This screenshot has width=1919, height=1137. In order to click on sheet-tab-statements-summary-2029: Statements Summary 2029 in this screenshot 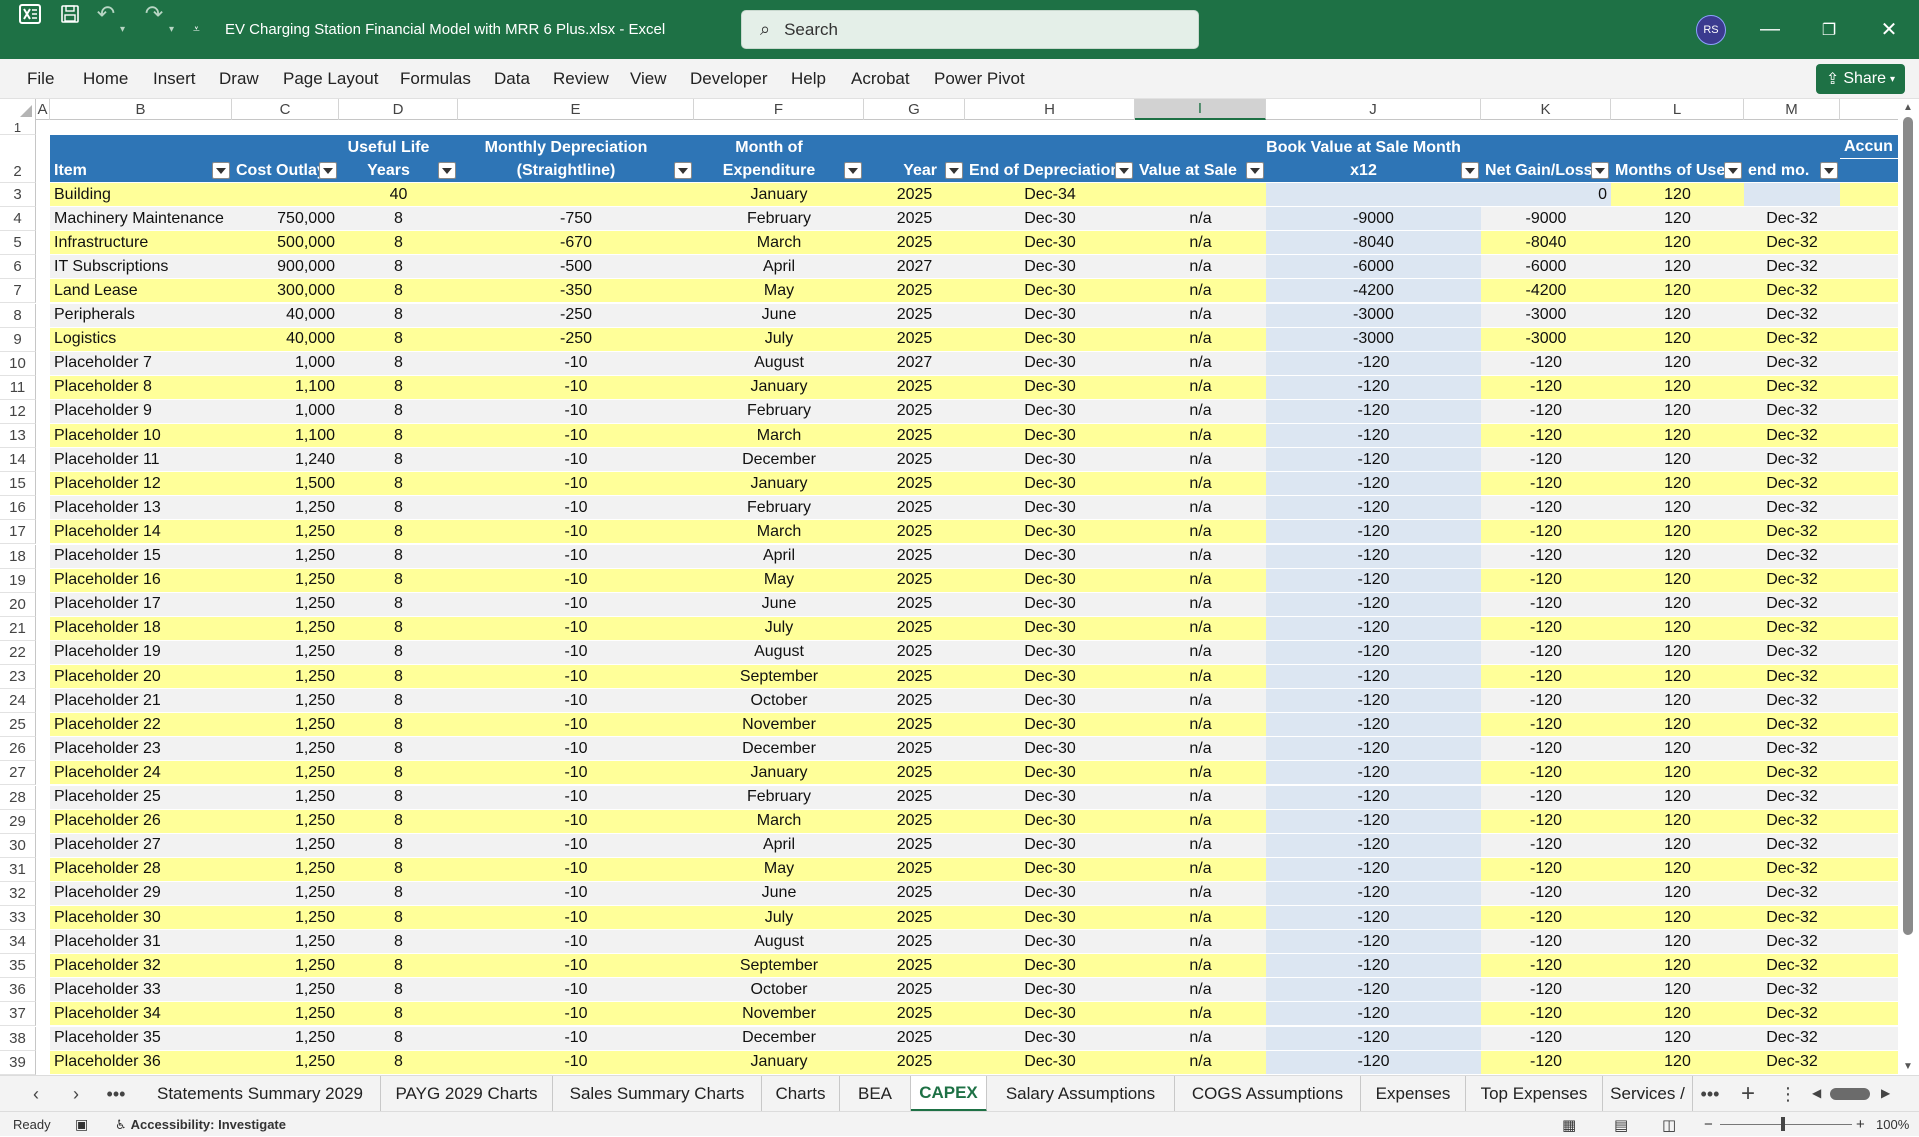, I will do `click(260, 1094)`.